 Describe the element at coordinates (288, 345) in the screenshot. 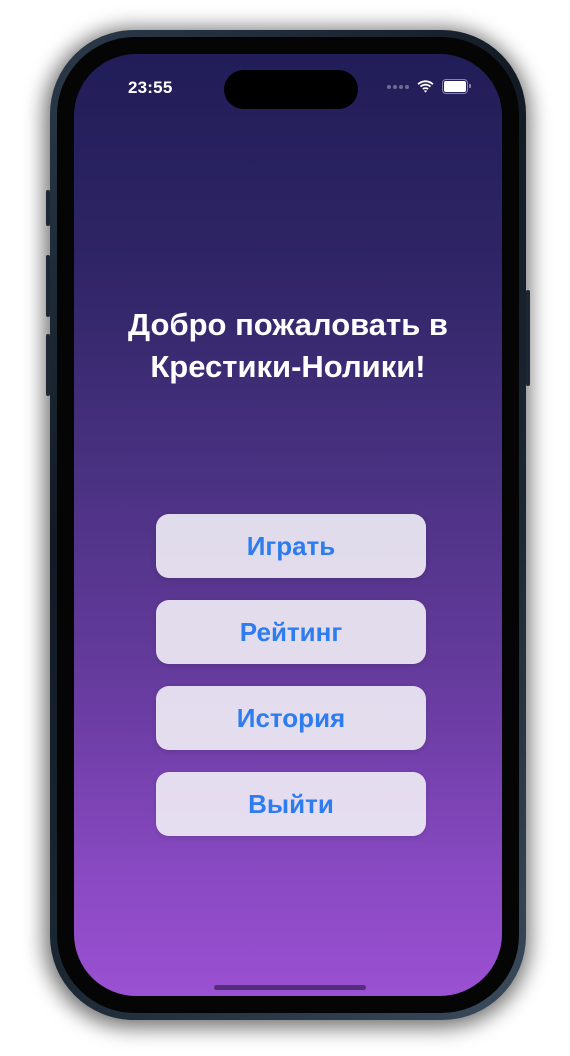

I see `welcome-title: Добро пожаловать в Крестики-Нолики!` at that location.